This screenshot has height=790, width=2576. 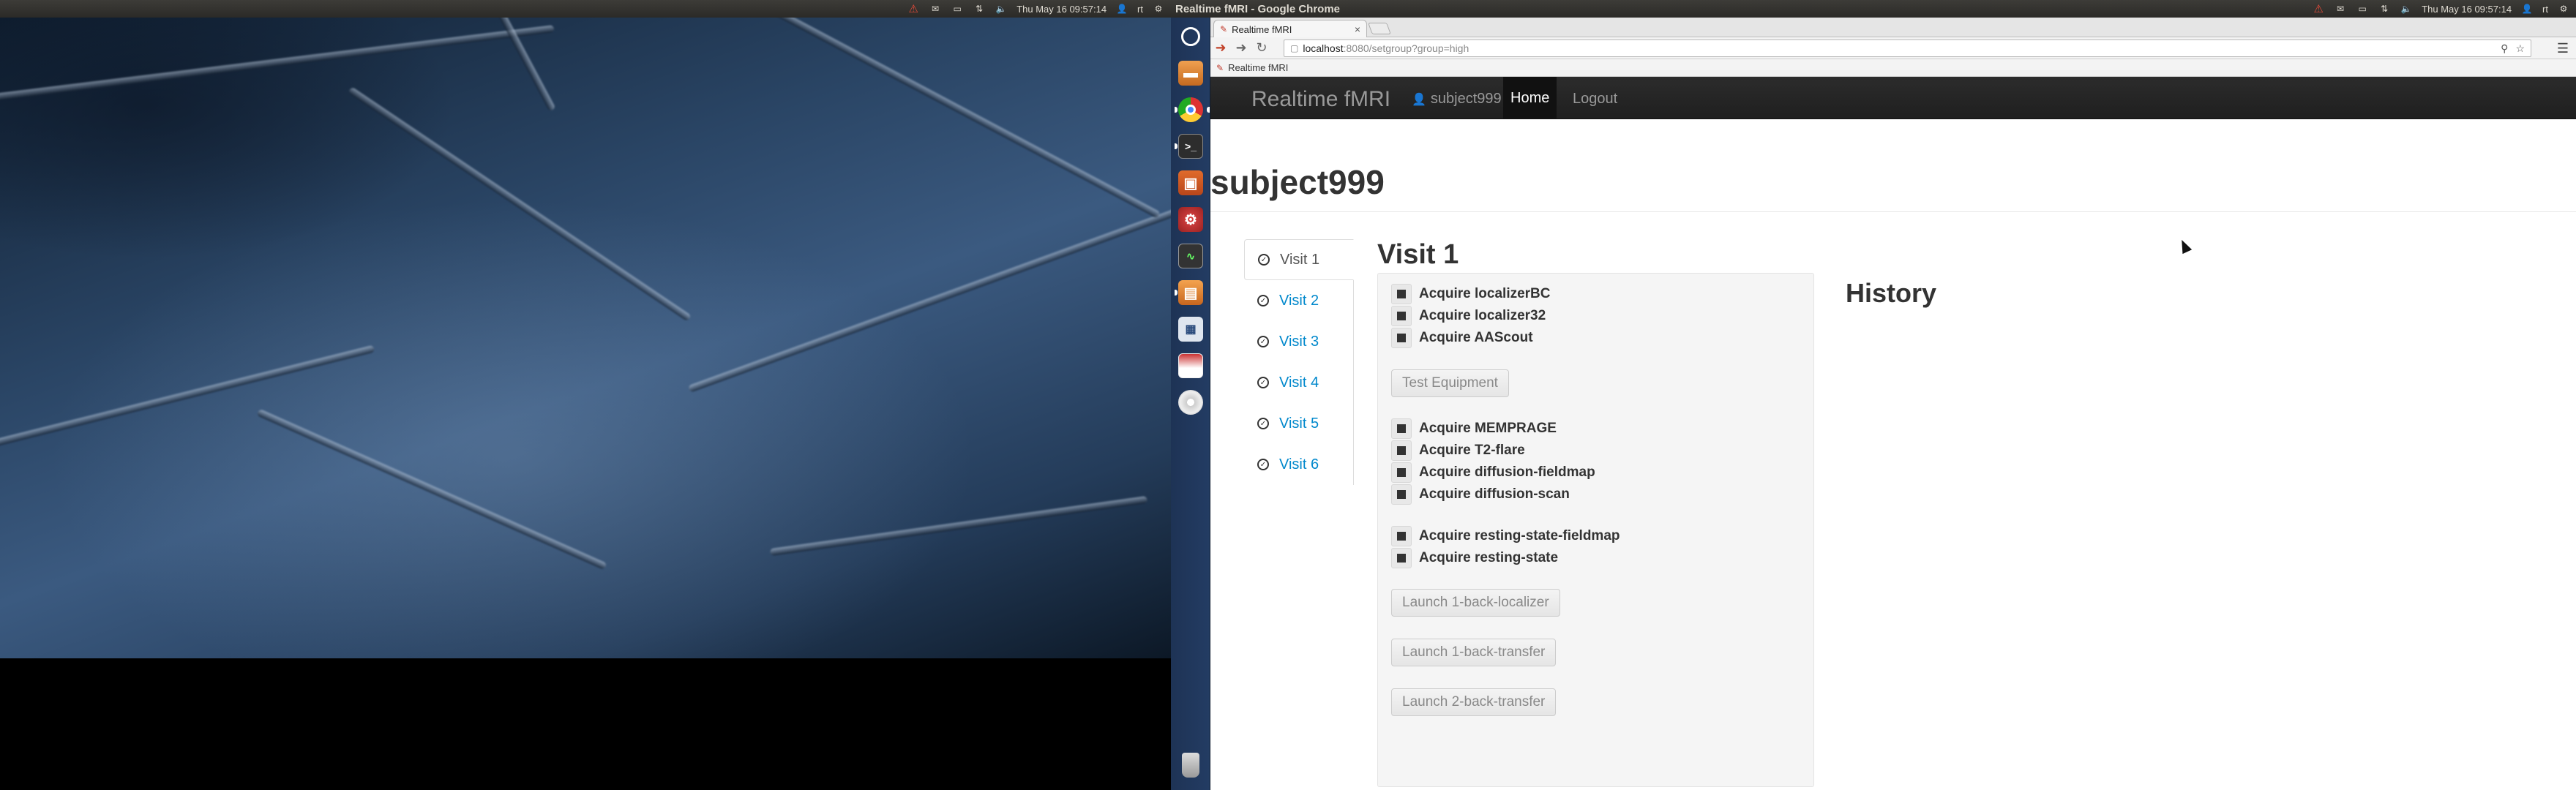 What do you see at coordinates (1258, 67) in the screenshot?
I see `bookmark-item: Realtime fMRI` at bounding box center [1258, 67].